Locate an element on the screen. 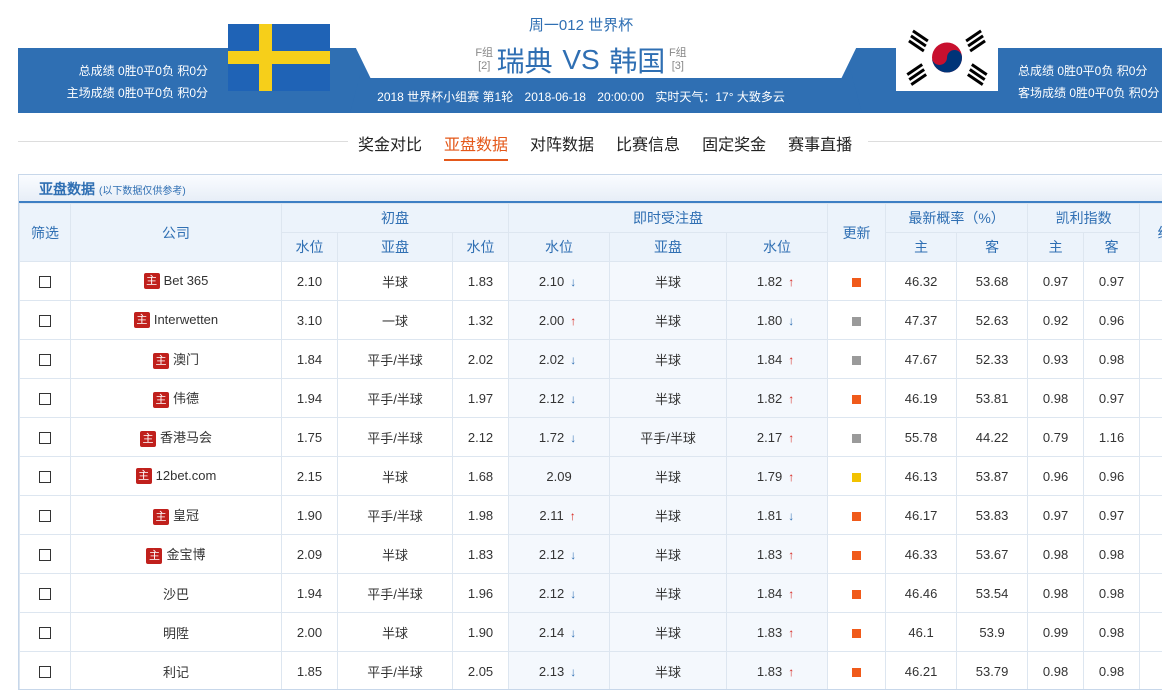 The width and height of the screenshot is (1162, 690). prob-home: 46.19 is located at coordinates (921, 398).